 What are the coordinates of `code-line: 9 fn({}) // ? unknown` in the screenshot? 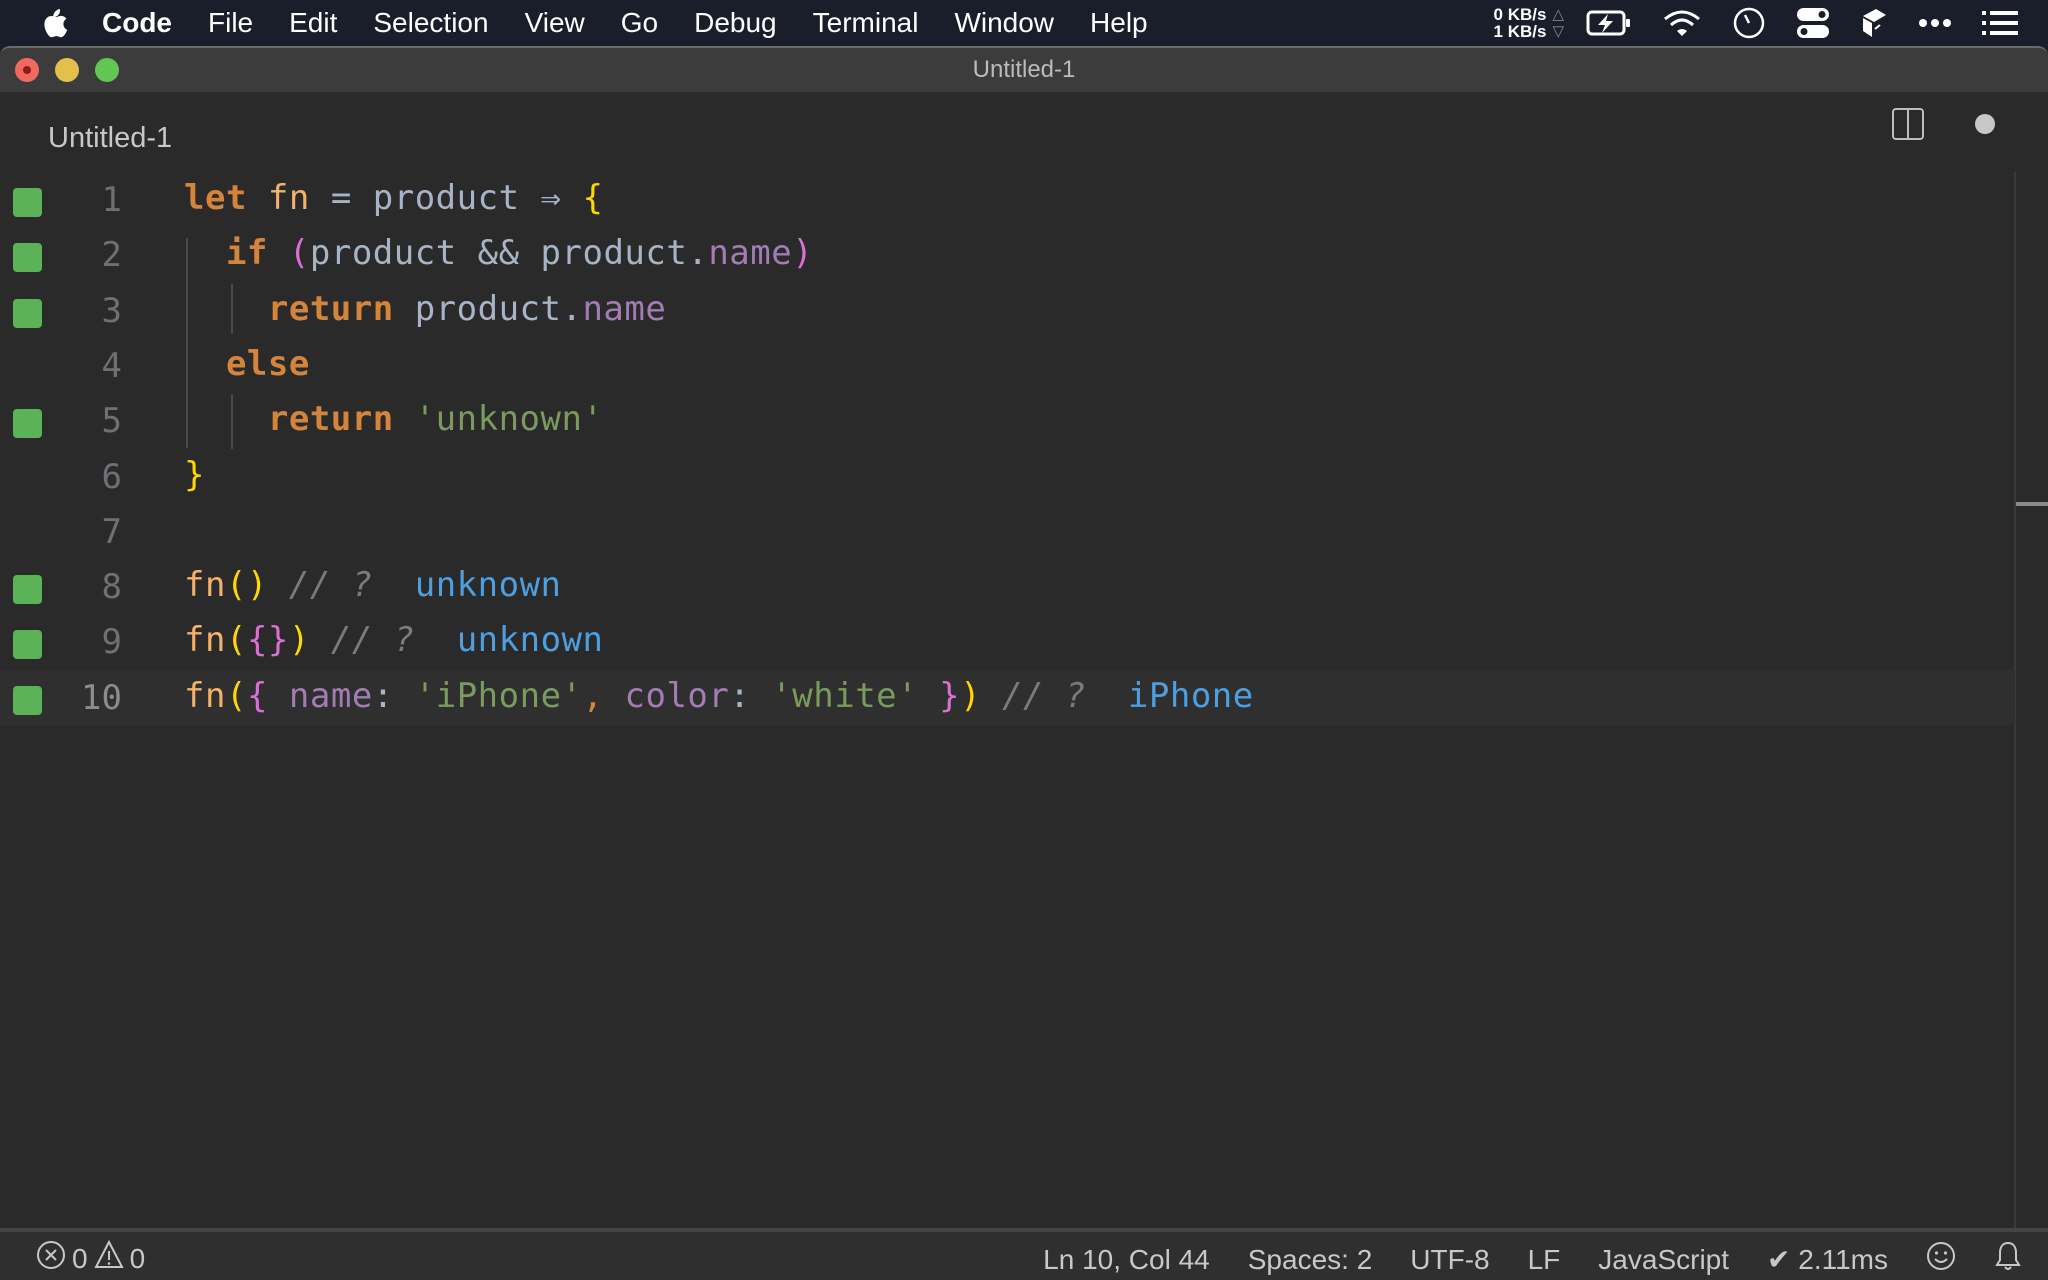 It's located at (1007, 641).